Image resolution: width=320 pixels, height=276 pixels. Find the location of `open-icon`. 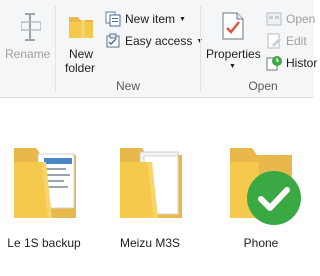

open-icon is located at coordinates (274, 19).